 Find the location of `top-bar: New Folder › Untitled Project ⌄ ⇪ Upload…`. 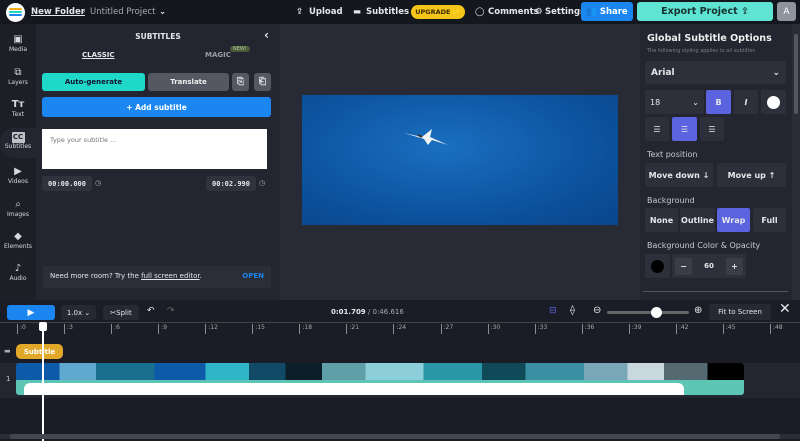

top-bar: New Folder › Untitled Project ⌄ ⇪ Upload… is located at coordinates (400, 12).